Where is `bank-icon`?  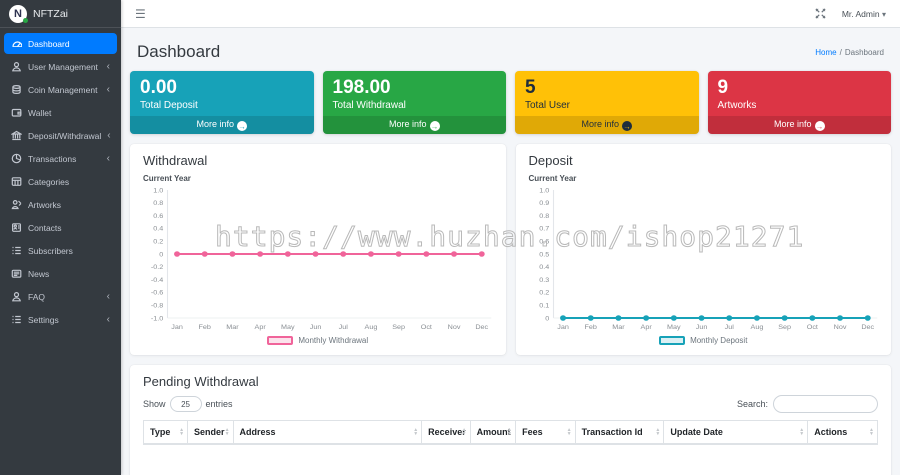
bank-icon is located at coordinates (16, 135).